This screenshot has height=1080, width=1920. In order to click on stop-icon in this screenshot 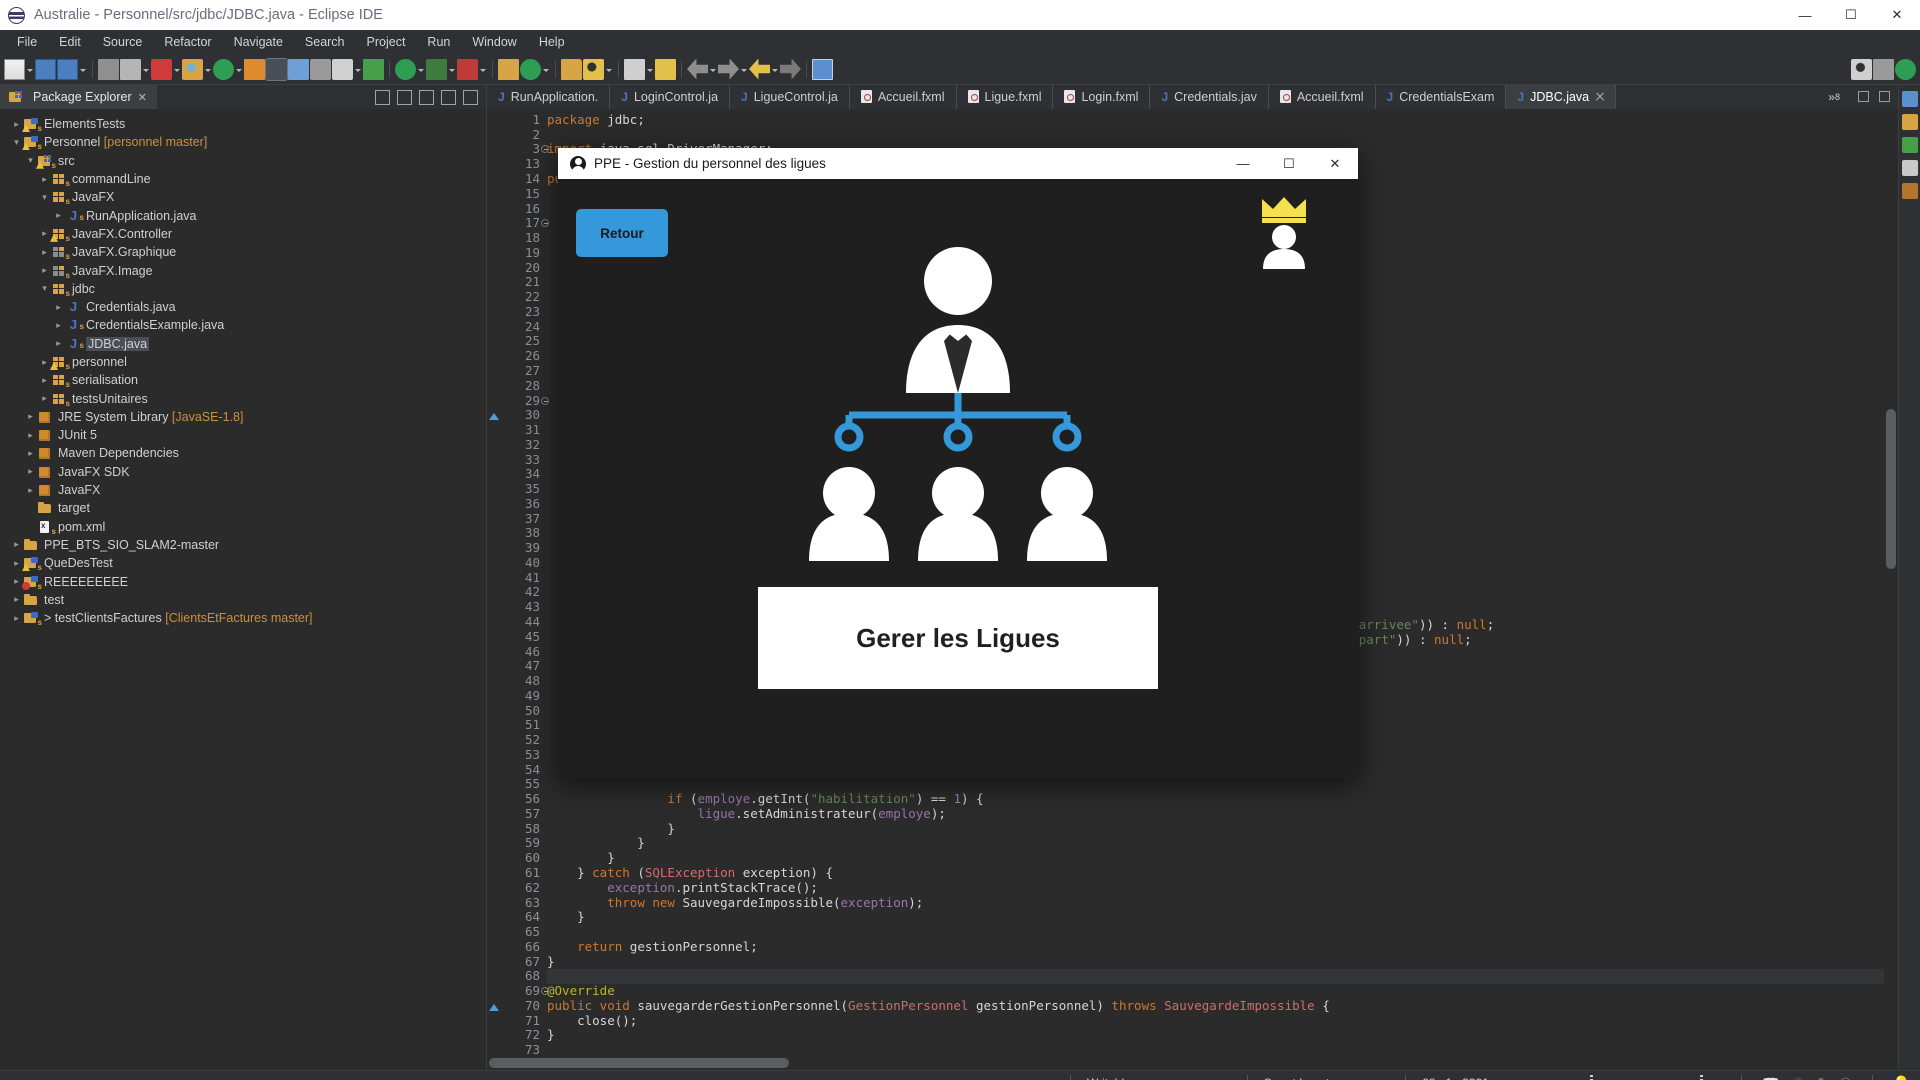, I will do `click(161, 69)`.